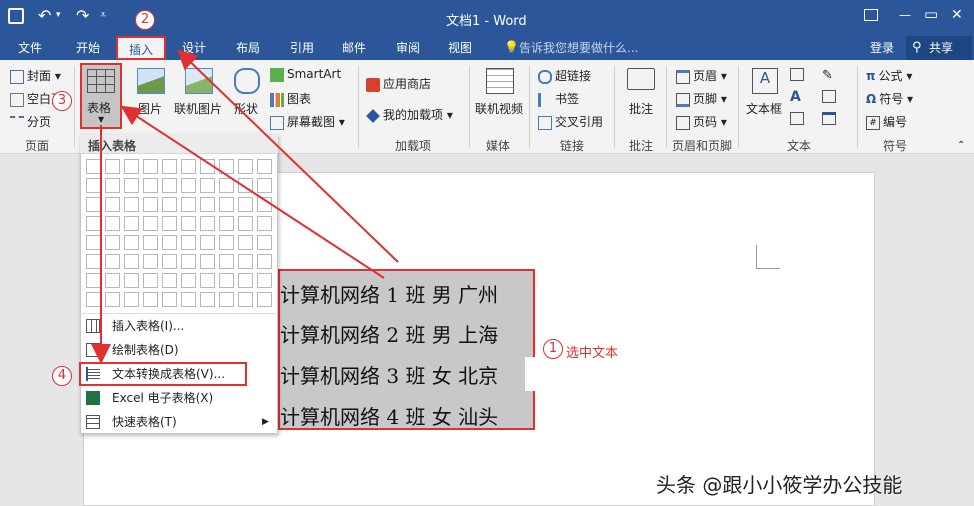 The image size is (974, 506). What do you see at coordinates (145, 20) in the screenshot?
I see `step-marker-2: 2` at bounding box center [145, 20].